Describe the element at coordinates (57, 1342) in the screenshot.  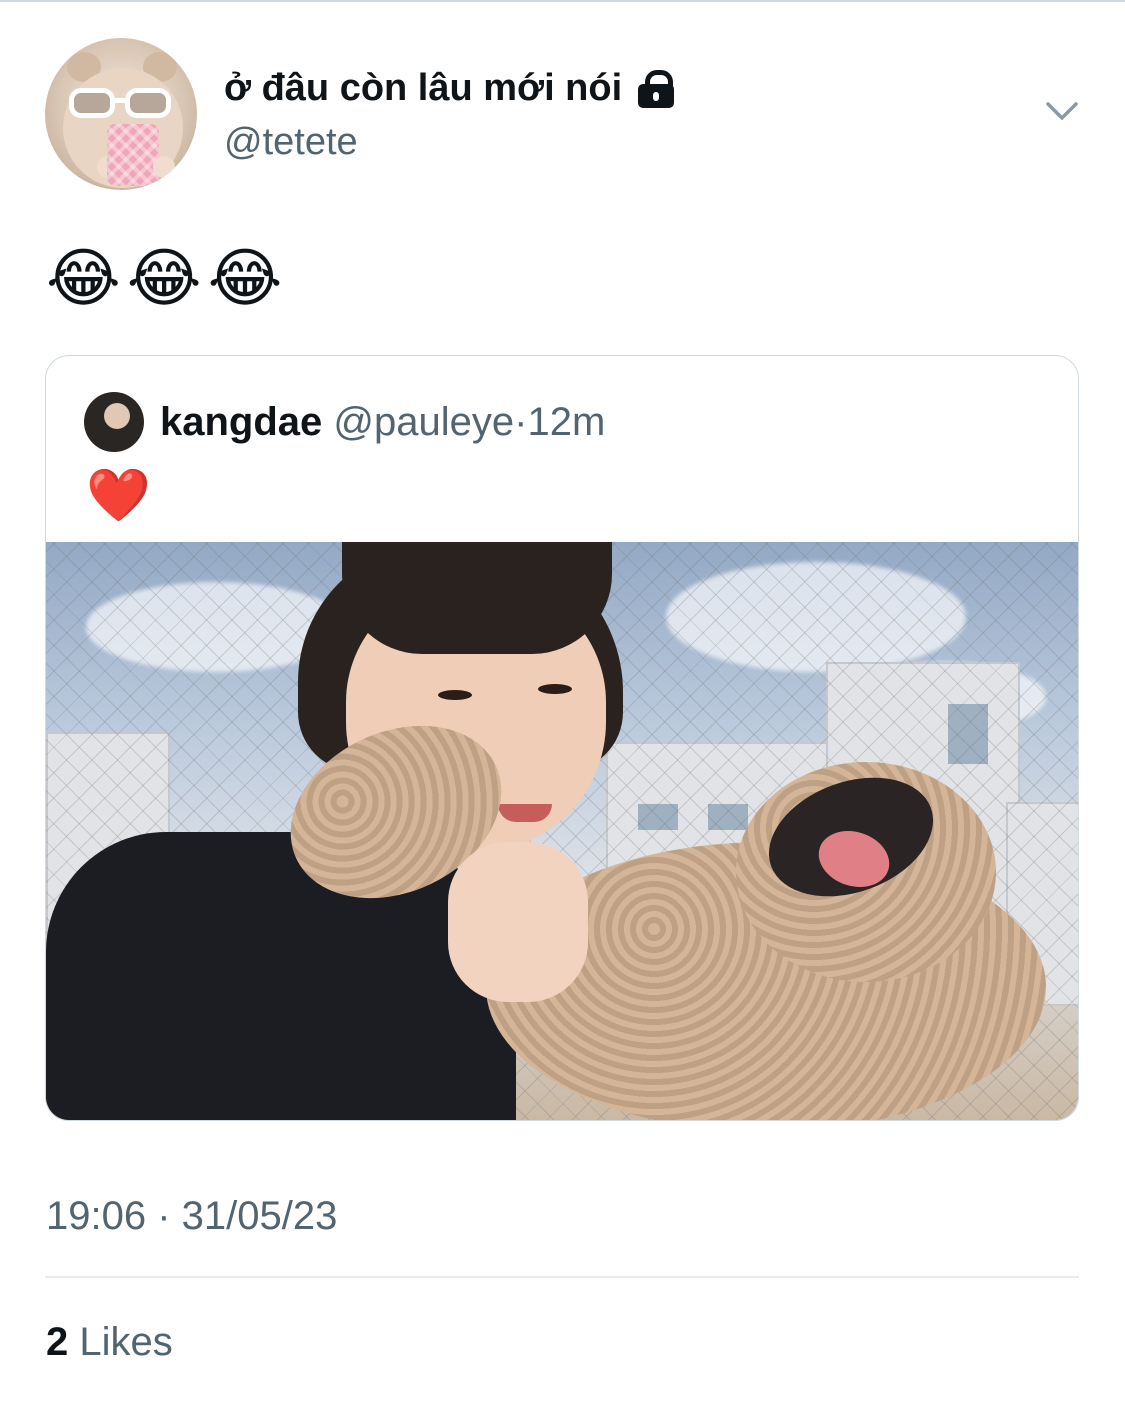
I see `likes-count: 2` at that location.